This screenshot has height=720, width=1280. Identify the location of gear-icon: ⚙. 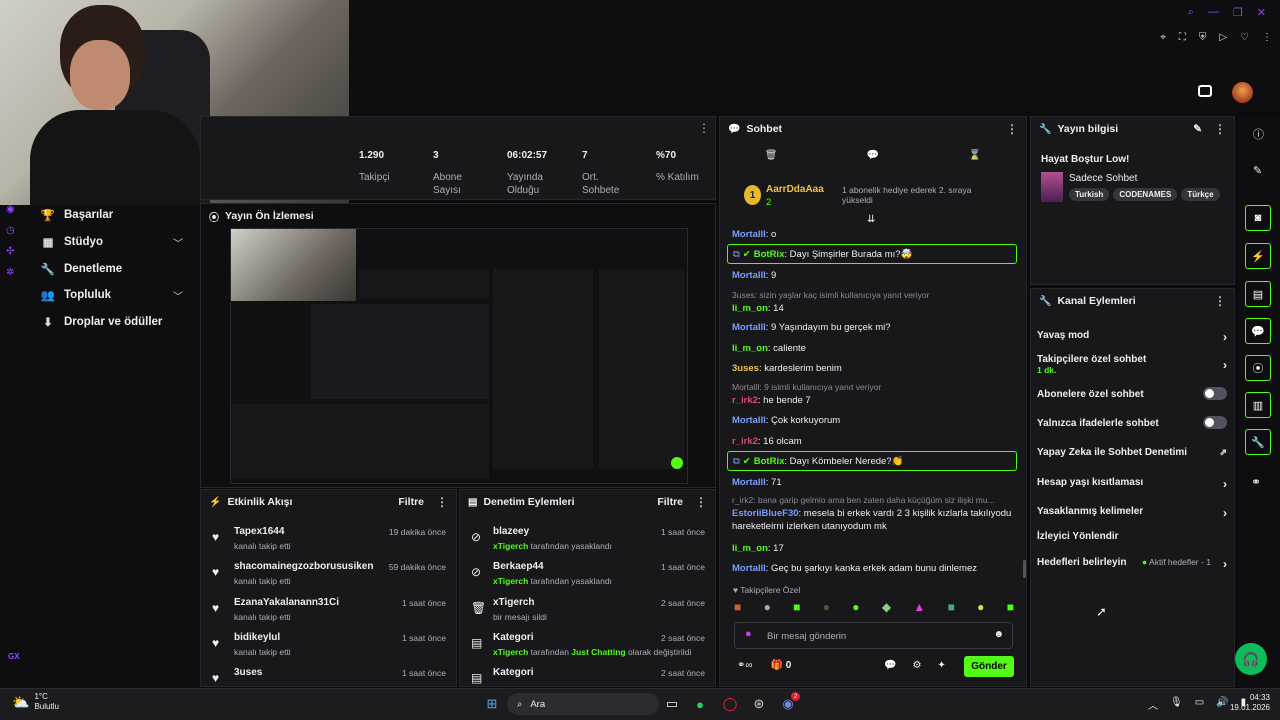
(916, 665).